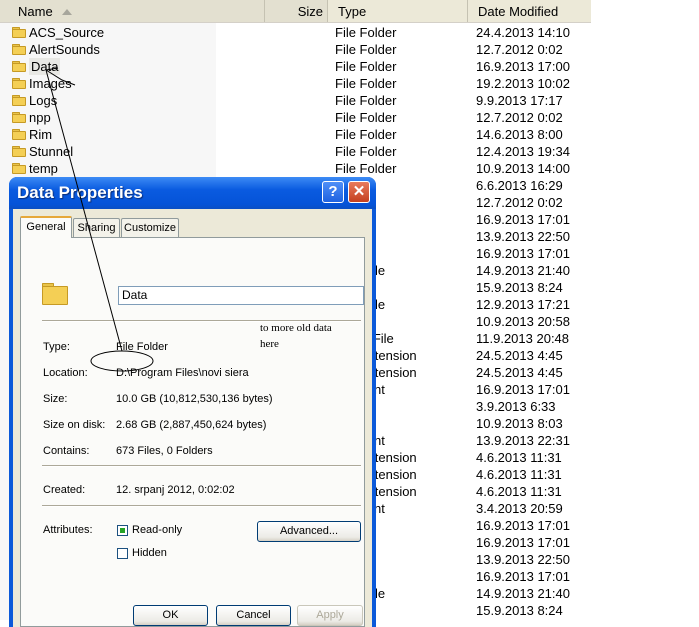 Image resolution: width=699 pixels, height=627 pixels. I want to click on tab-sharing: Sharing, so click(96, 227).